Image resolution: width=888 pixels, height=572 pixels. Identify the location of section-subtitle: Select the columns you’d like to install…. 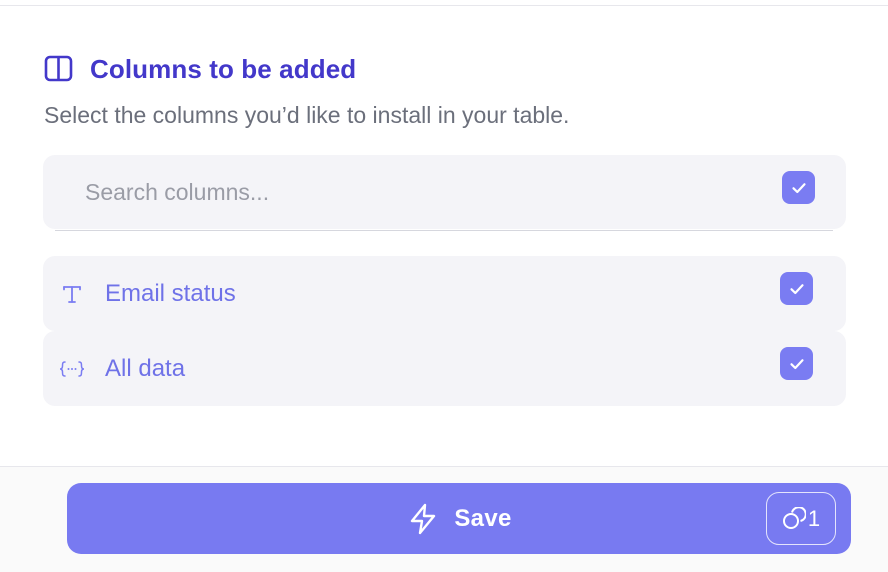
(307, 115).